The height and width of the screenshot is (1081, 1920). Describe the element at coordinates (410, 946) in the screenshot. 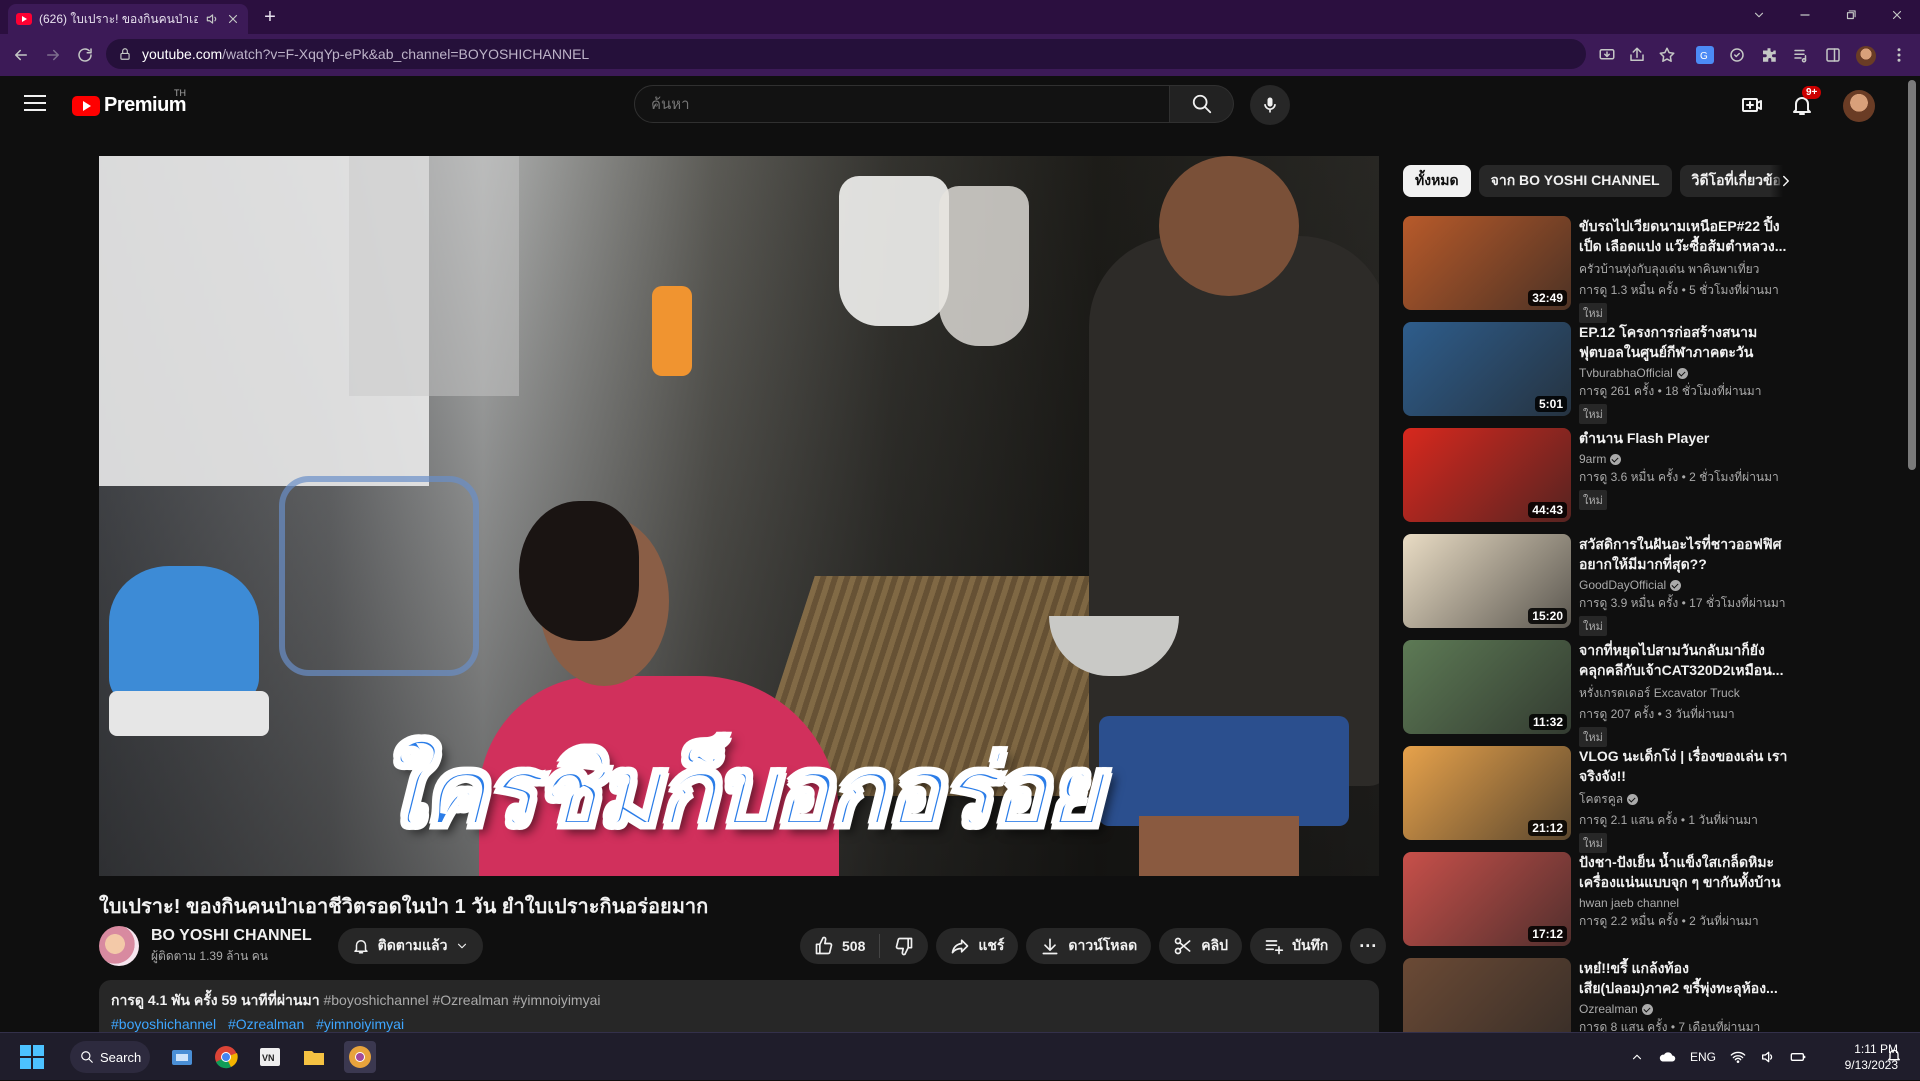

I see `subscribed-button: ติดตามแล้ว` at that location.